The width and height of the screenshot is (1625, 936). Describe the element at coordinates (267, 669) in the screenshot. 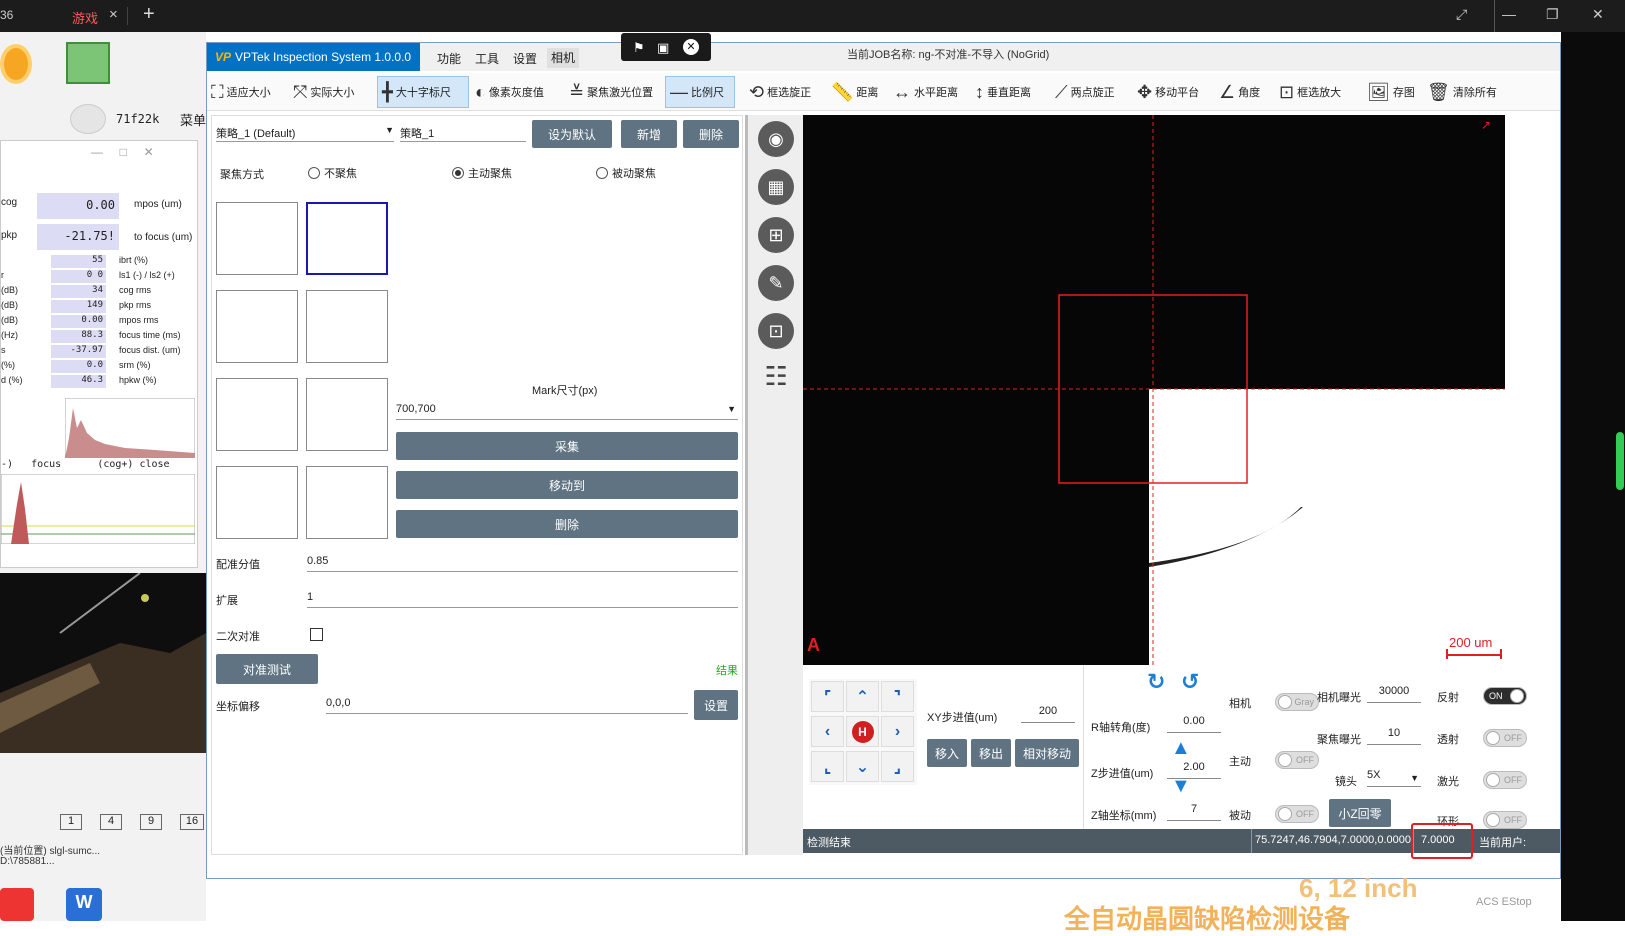

I see `align-test-button: 对准测试` at that location.